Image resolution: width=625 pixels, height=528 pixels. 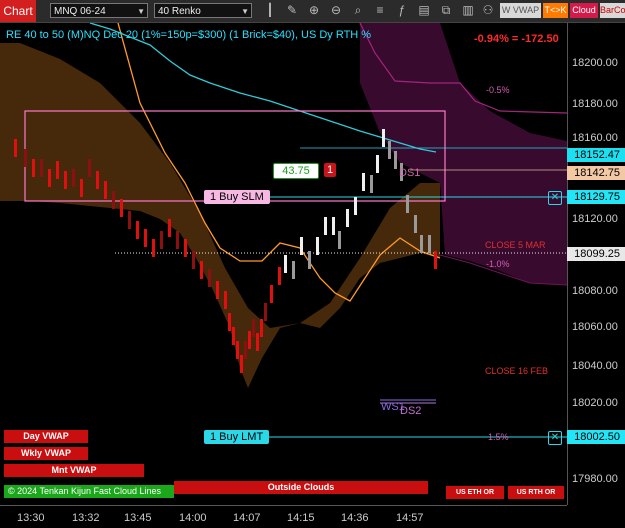 I want to click on last-price-tag: 18099.25, so click(x=596, y=254).